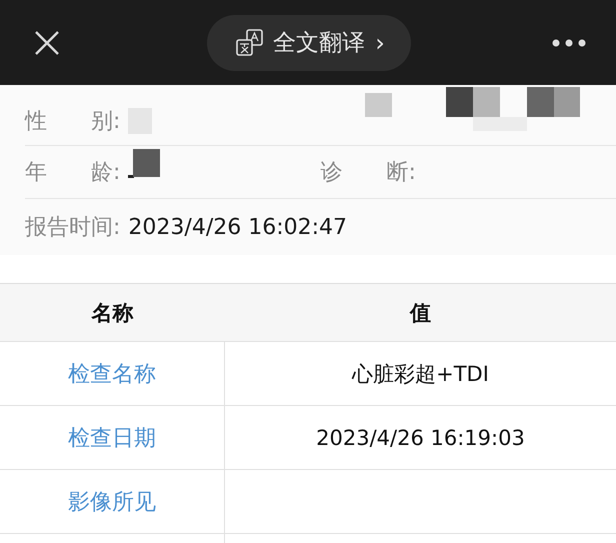 This screenshot has height=543, width=616. Describe the element at coordinates (72, 173) in the screenshot. I see `field-label: 年 龄:` at that location.